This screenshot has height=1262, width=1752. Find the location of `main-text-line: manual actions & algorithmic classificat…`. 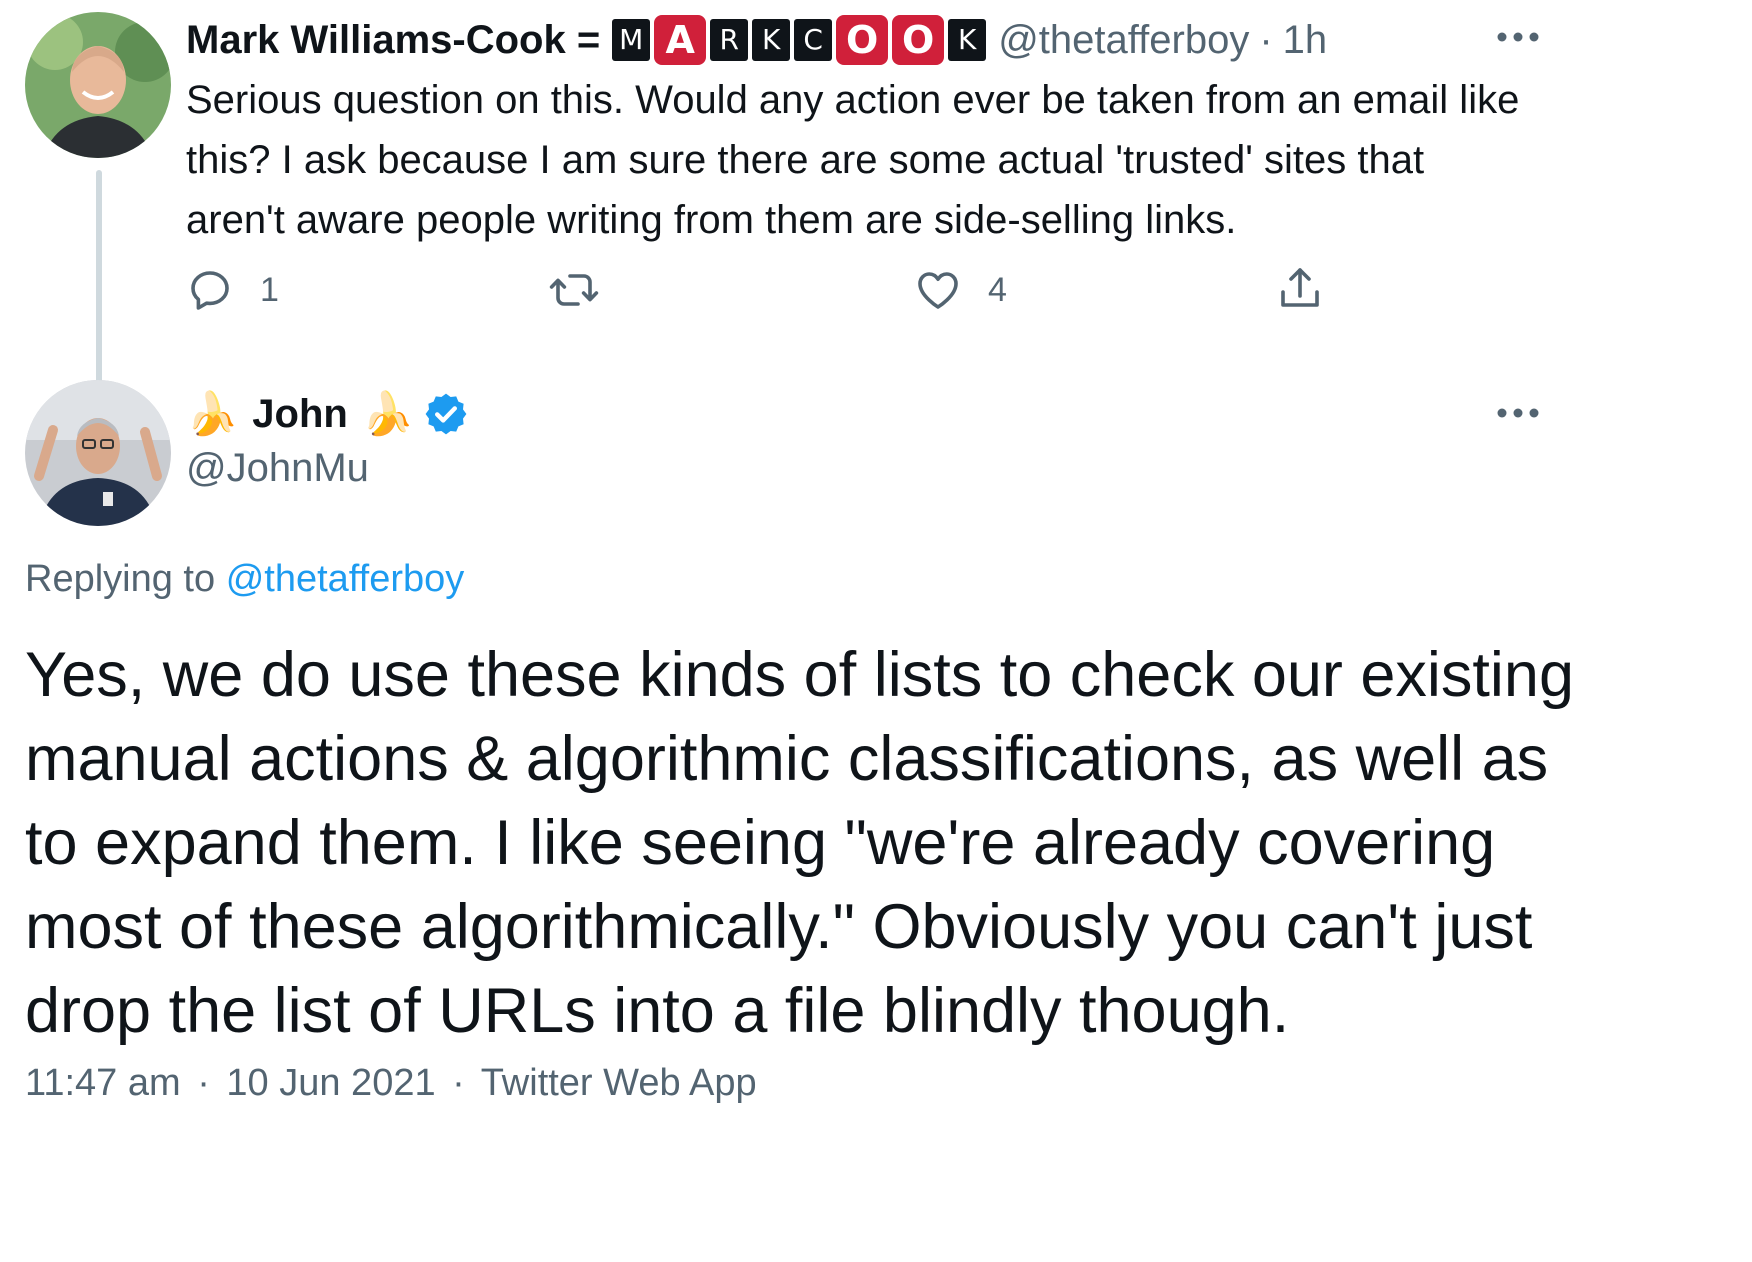

main-text-line: manual actions & algorithmic classificat… is located at coordinates (787, 759).